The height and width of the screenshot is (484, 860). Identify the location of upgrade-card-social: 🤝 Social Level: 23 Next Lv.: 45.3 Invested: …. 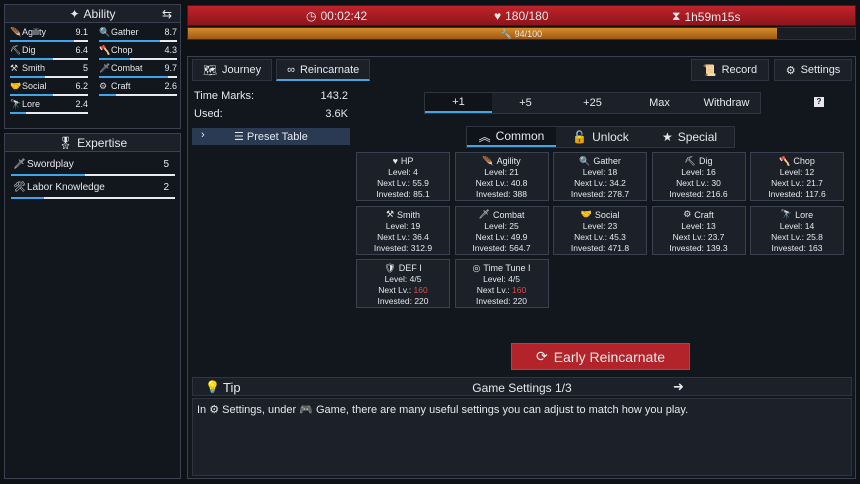
(600, 230).